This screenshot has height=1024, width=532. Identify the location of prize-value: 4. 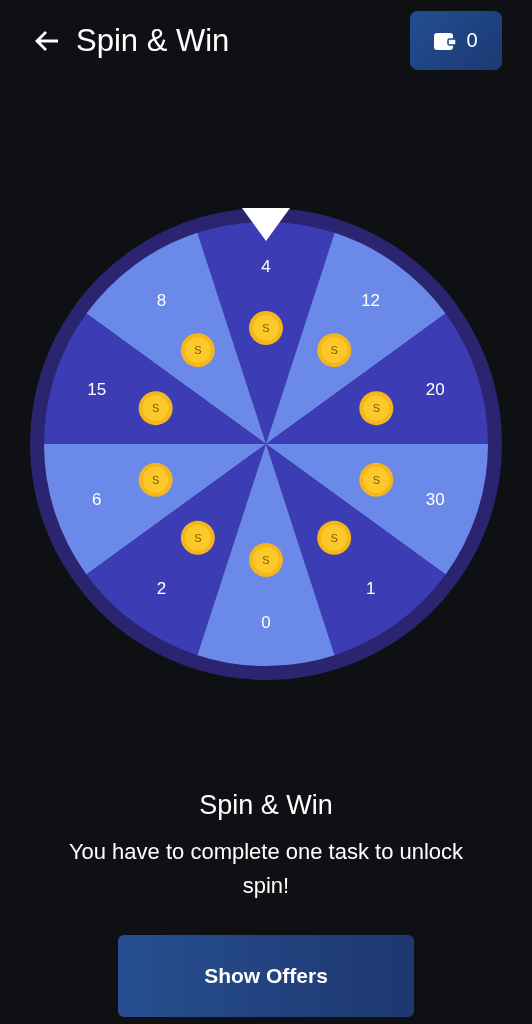
(266, 266).